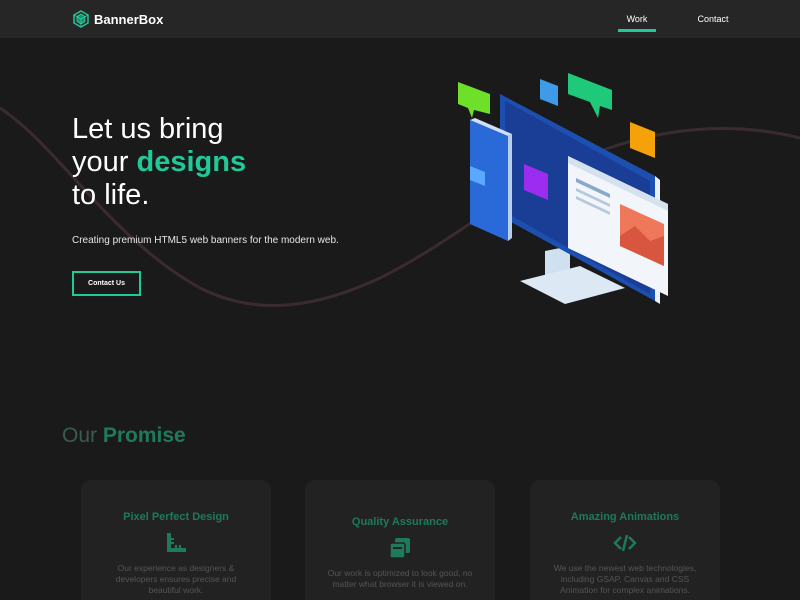 This screenshot has width=800, height=600. Describe the element at coordinates (106, 283) in the screenshot. I see `contact-us-button: Contact Us` at that location.